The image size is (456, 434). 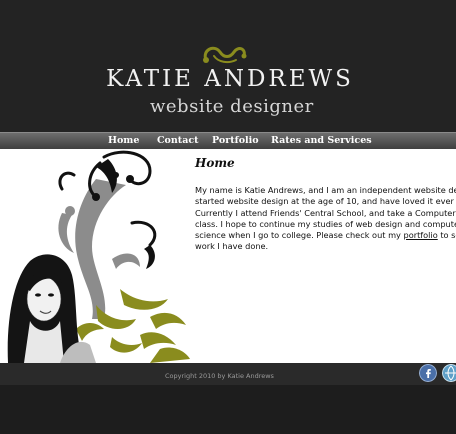 I want to click on swirl-ornament-icon, so click(x=225, y=55).